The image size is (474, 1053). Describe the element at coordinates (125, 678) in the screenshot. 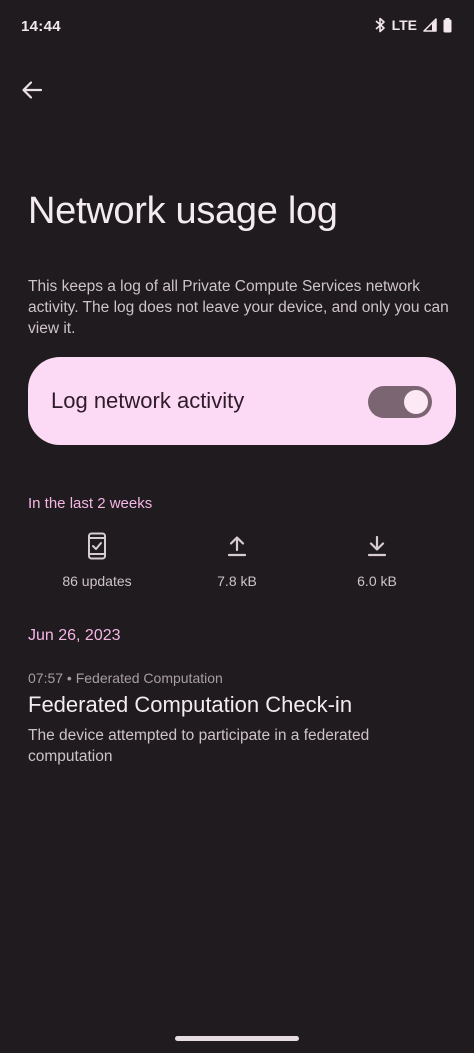

I see `log-entry-meta: 07:57 • Federated Computation` at that location.